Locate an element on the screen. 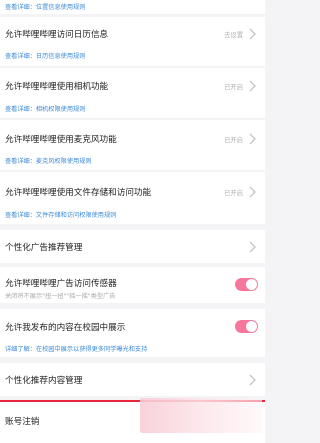 The image size is (320, 443). ad-recommendation-management-title: 个性化广告推荐管理 is located at coordinates (44, 248).